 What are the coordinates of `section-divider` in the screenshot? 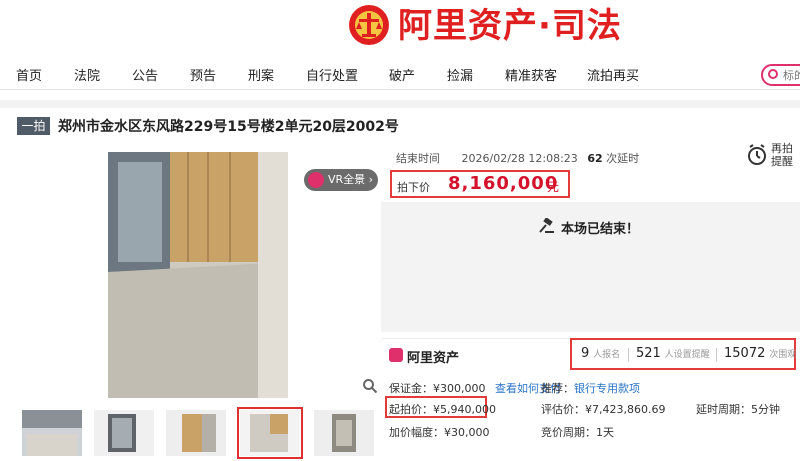 It's located at (400, 104).